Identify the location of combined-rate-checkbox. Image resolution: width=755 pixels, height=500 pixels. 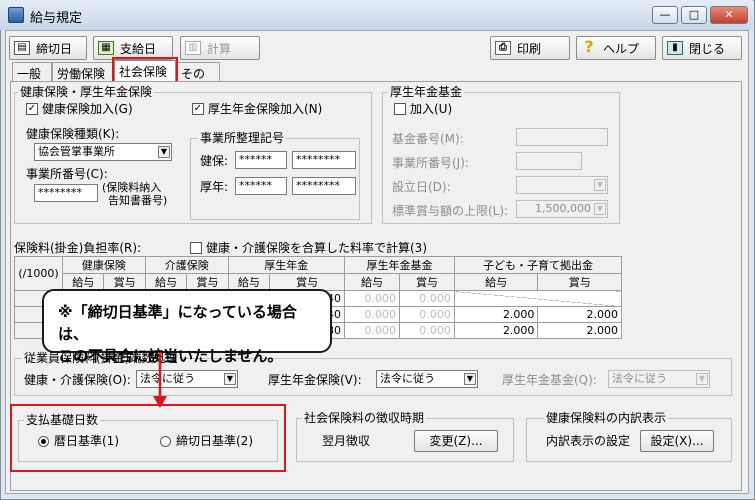
(196, 248).